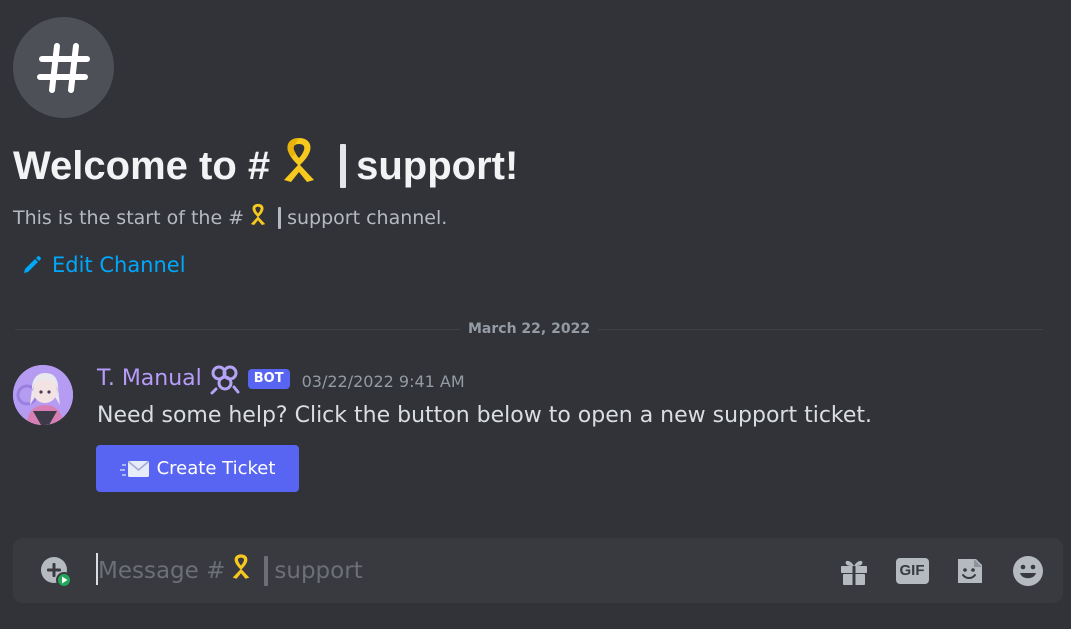 This screenshot has width=1071, height=629. What do you see at coordinates (367, 217) in the screenshot?
I see `start-suffix: support channel.` at bounding box center [367, 217].